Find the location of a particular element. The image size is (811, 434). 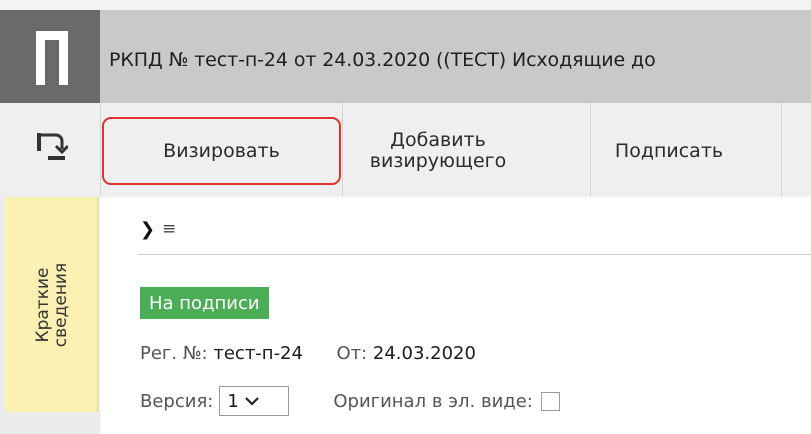

tab-brief-info-label: Краткие сведения is located at coordinates (52, 305).